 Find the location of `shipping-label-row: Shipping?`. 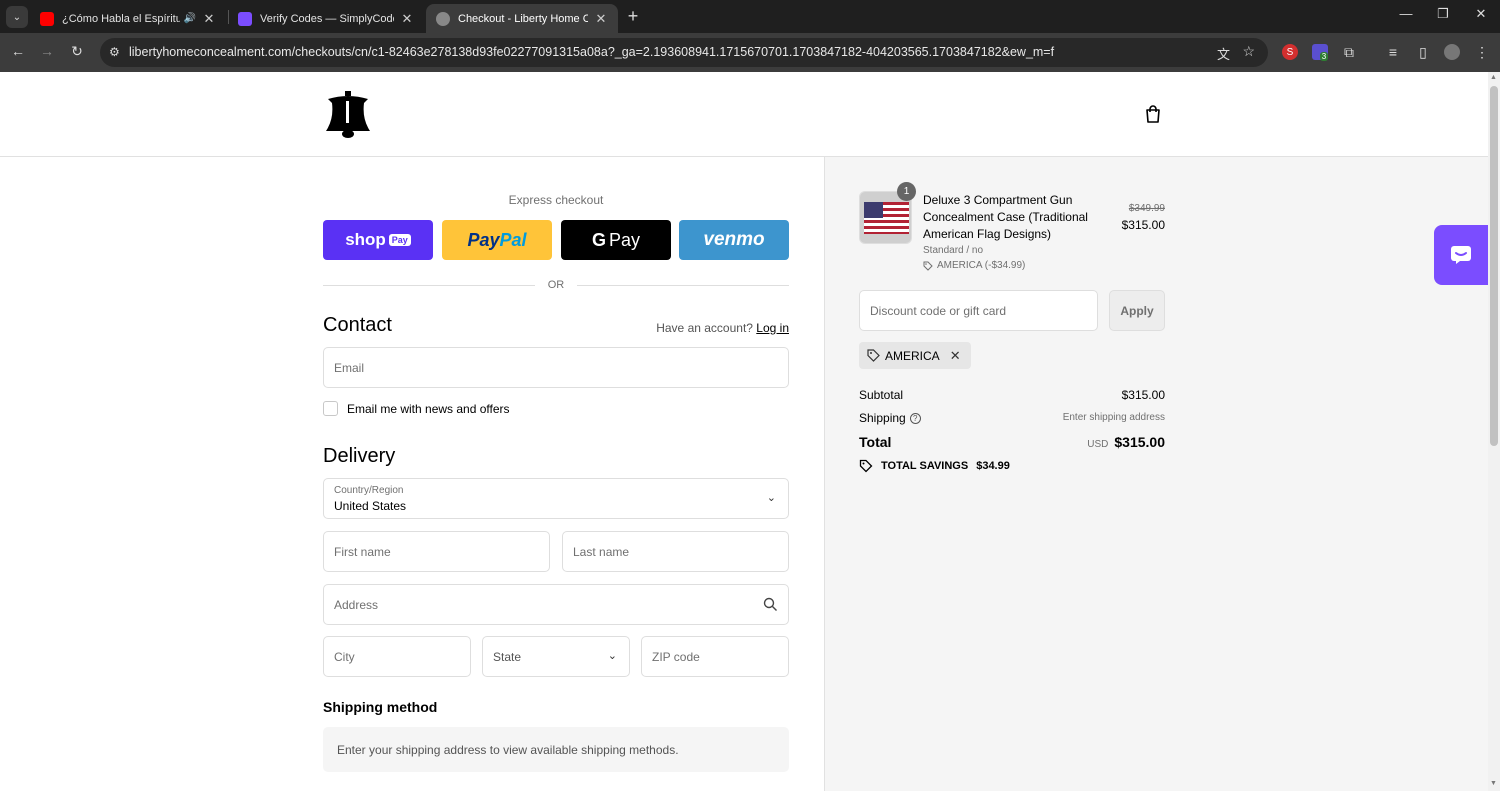

shipping-label-row: Shipping? is located at coordinates (890, 418).